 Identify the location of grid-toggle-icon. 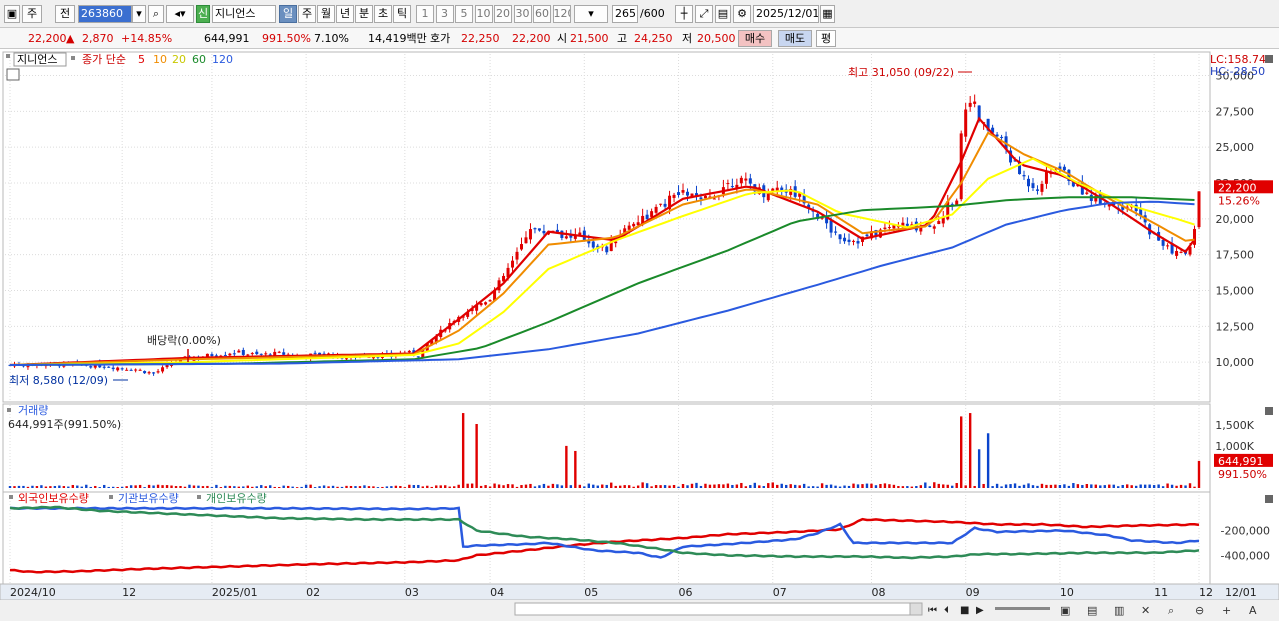
(13, 74).